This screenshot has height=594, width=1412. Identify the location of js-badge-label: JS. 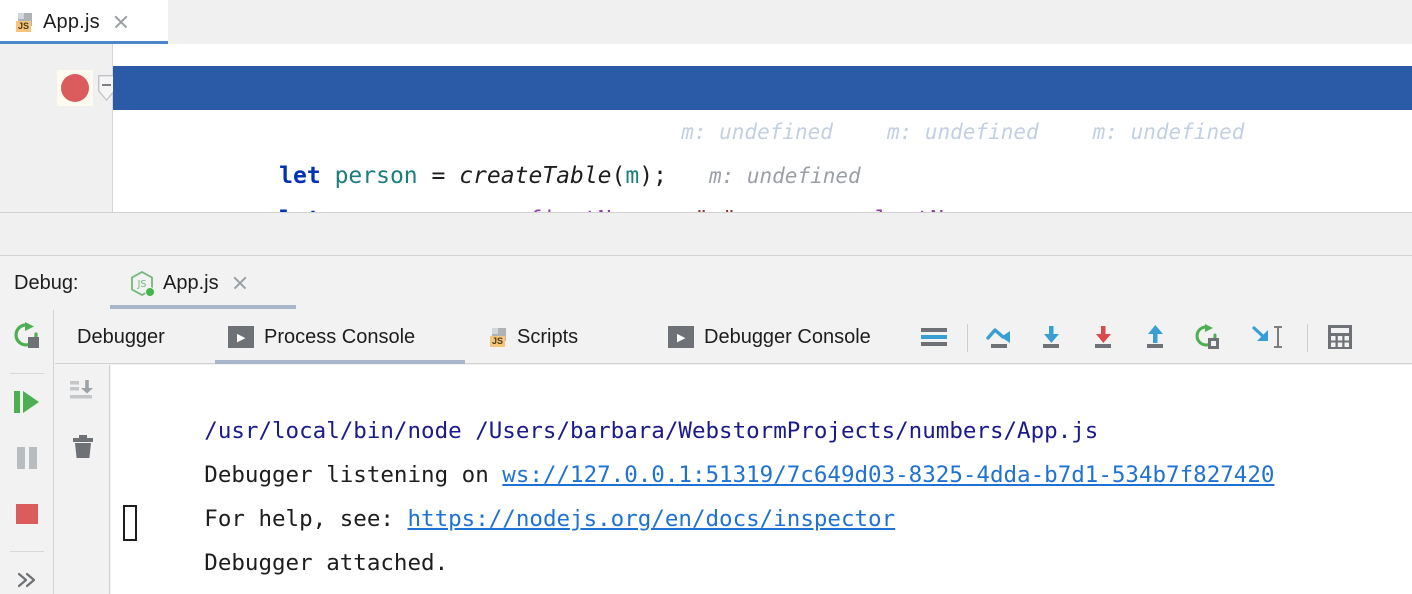
(23, 26).